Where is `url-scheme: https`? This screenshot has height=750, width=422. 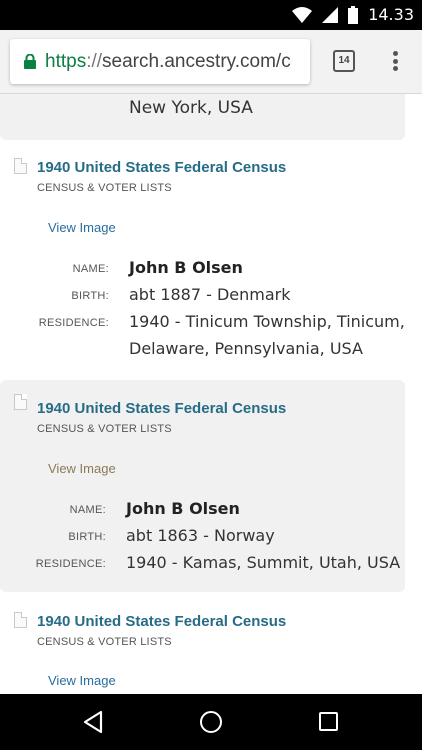 url-scheme: https is located at coordinates (66, 61).